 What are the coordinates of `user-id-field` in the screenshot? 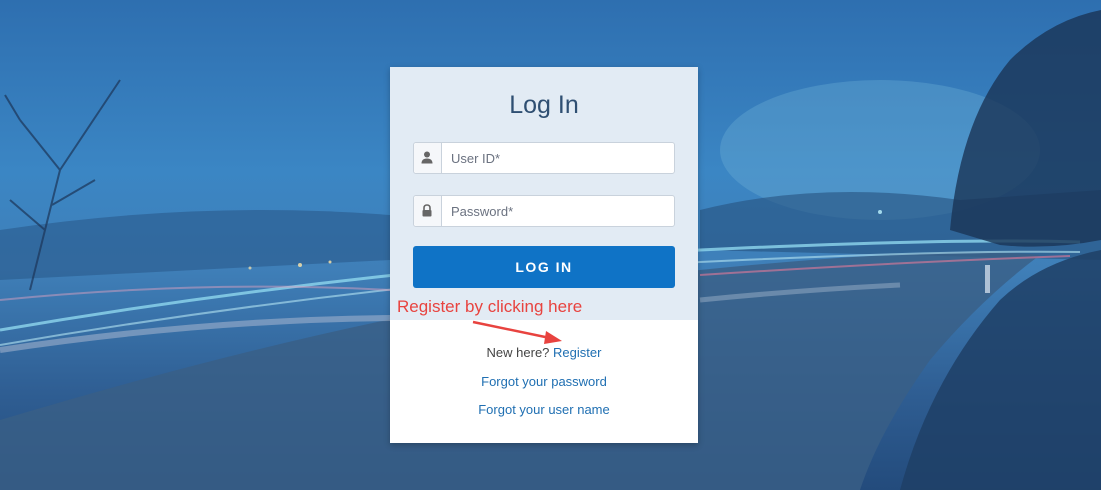 It's located at (544, 158).